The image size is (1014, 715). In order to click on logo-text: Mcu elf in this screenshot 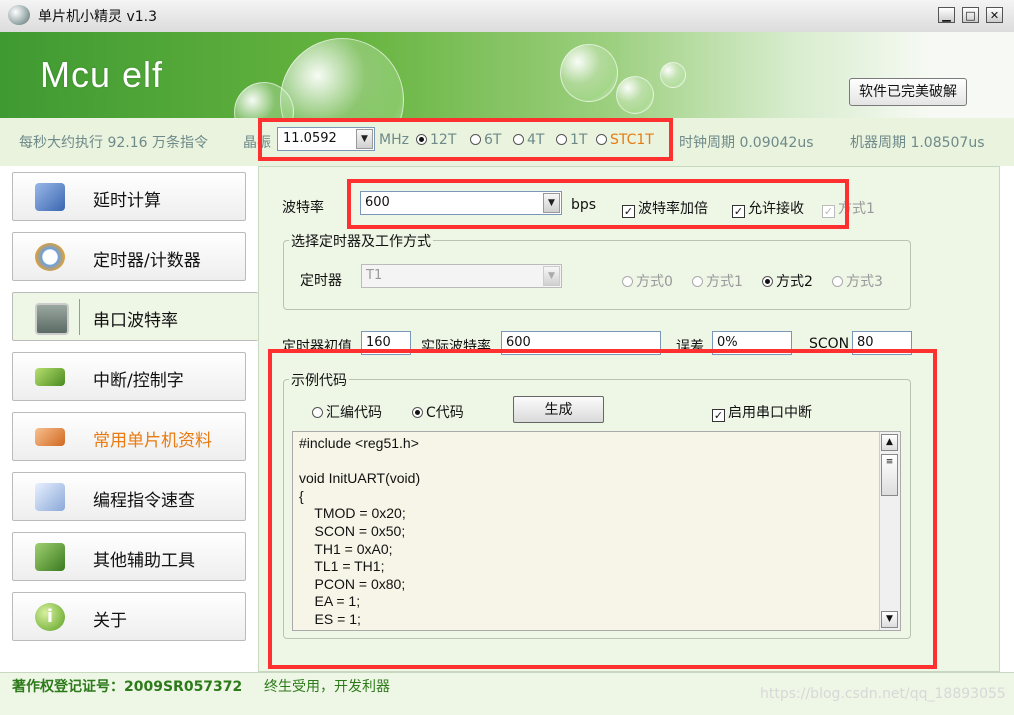, I will do `click(102, 74)`.